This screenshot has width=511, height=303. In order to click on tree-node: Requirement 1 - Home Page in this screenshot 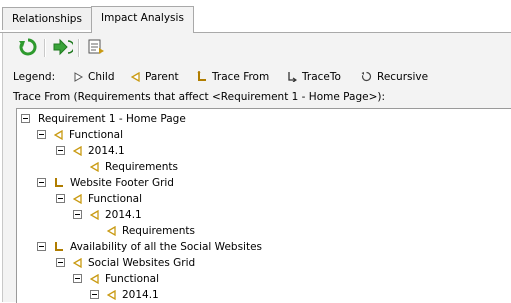, I will do `click(103, 119)`.